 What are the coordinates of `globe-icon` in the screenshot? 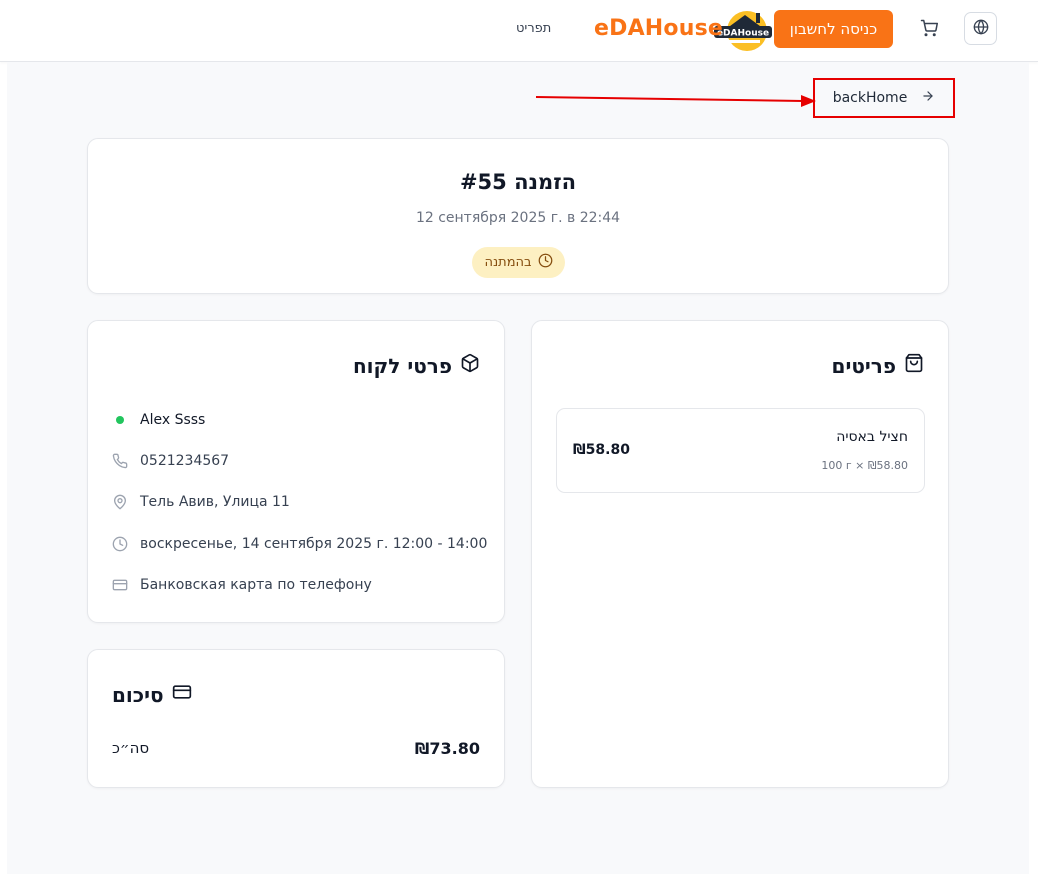 It's located at (981, 29).